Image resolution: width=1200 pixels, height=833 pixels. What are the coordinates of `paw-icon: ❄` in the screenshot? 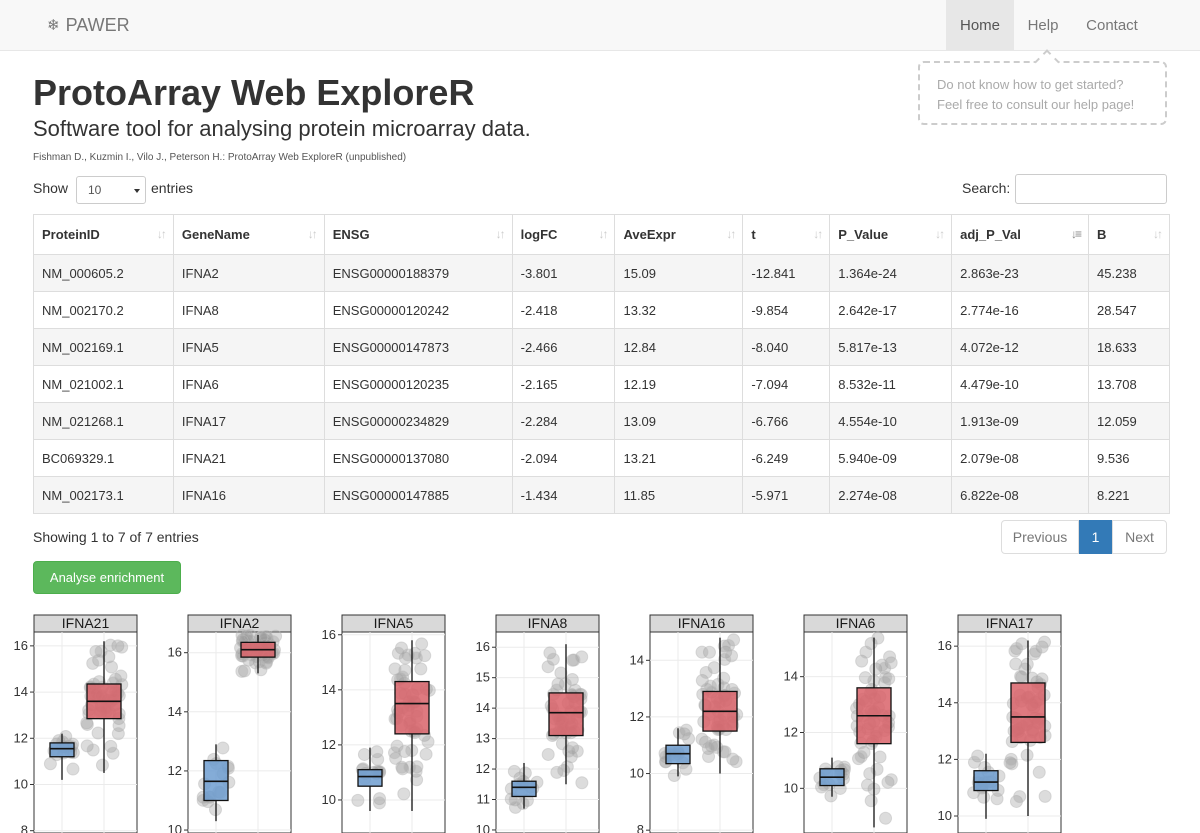 It's located at (53, 25).